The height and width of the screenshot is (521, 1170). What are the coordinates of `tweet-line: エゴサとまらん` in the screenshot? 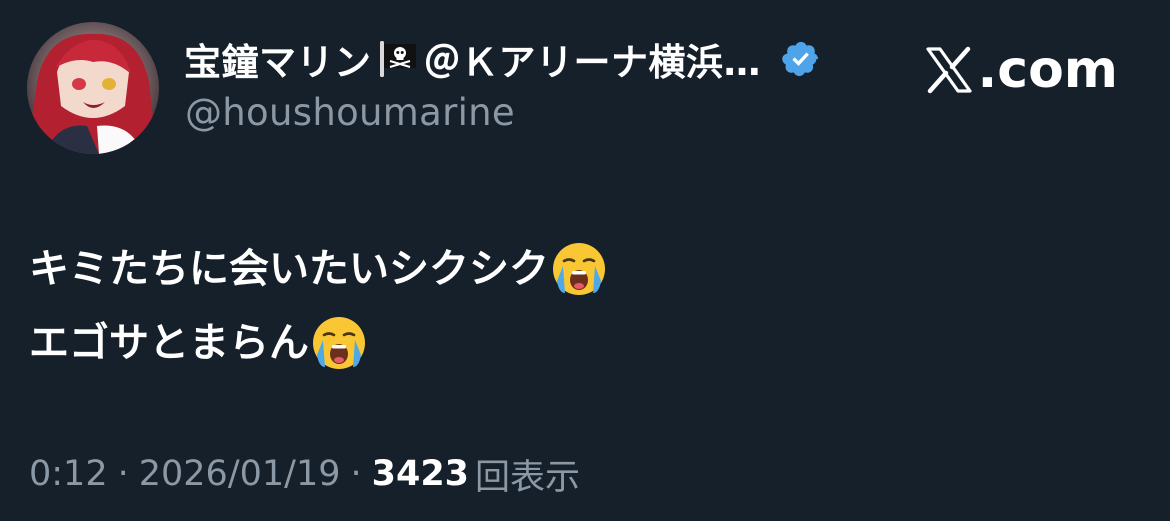 It's located at (318, 343).